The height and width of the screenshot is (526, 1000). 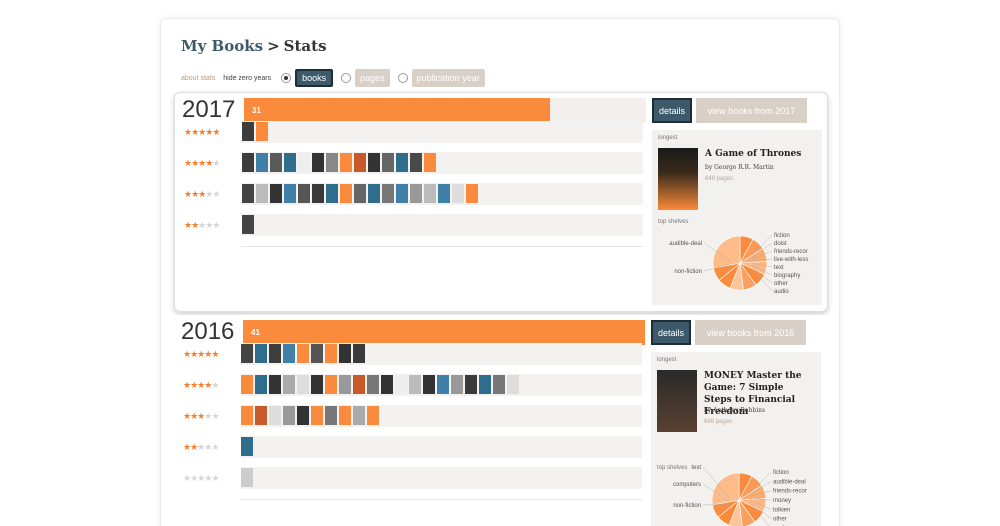 What do you see at coordinates (750, 332) in the screenshot?
I see `view-books-button: view books from 2016` at bounding box center [750, 332].